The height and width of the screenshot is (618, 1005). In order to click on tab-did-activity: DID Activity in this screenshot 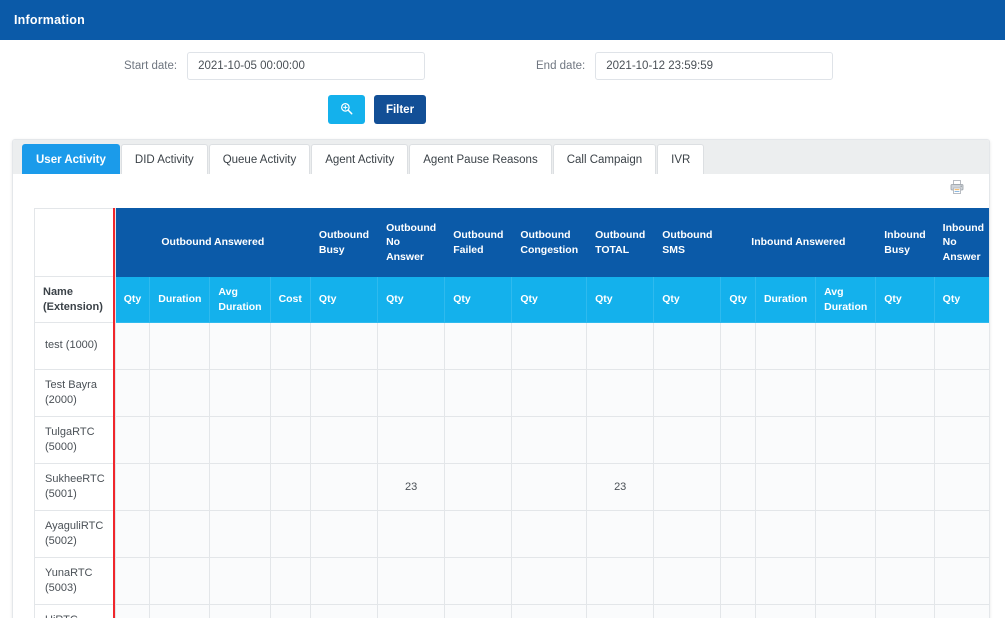, I will do `click(164, 159)`.